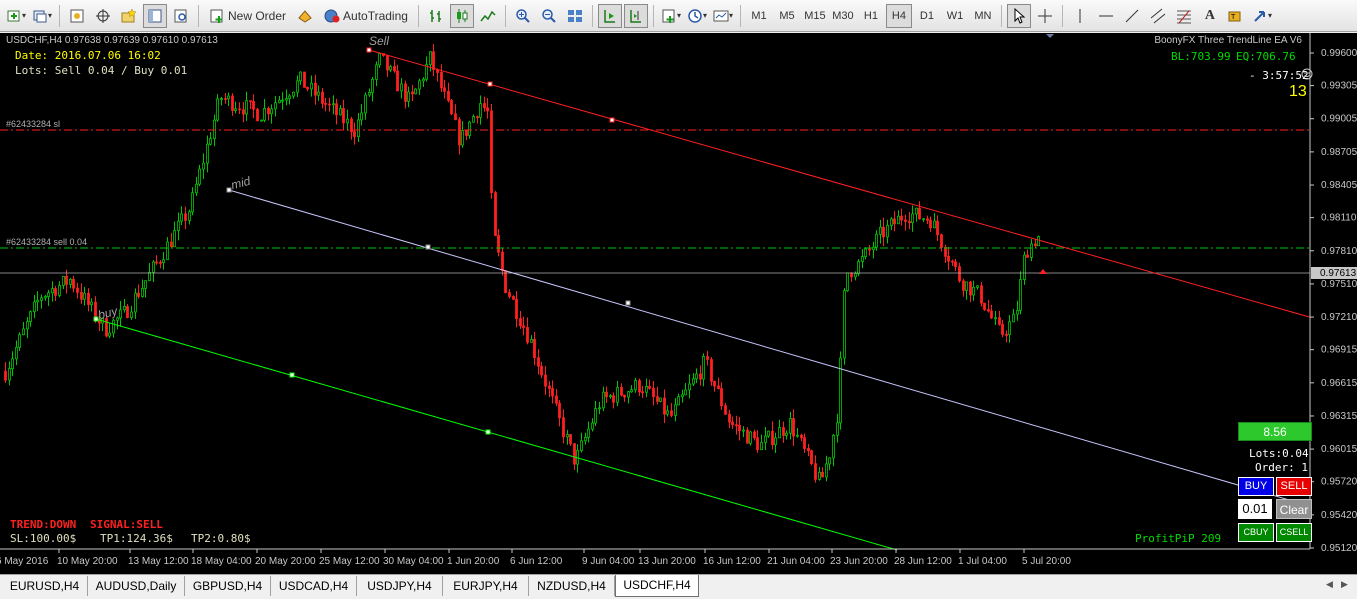 The height and width of the screenshot is (599, 1357). Describe the element at coordinates (871, 16) in the screenshot. I see `timeframe-h1: H1` at that location.